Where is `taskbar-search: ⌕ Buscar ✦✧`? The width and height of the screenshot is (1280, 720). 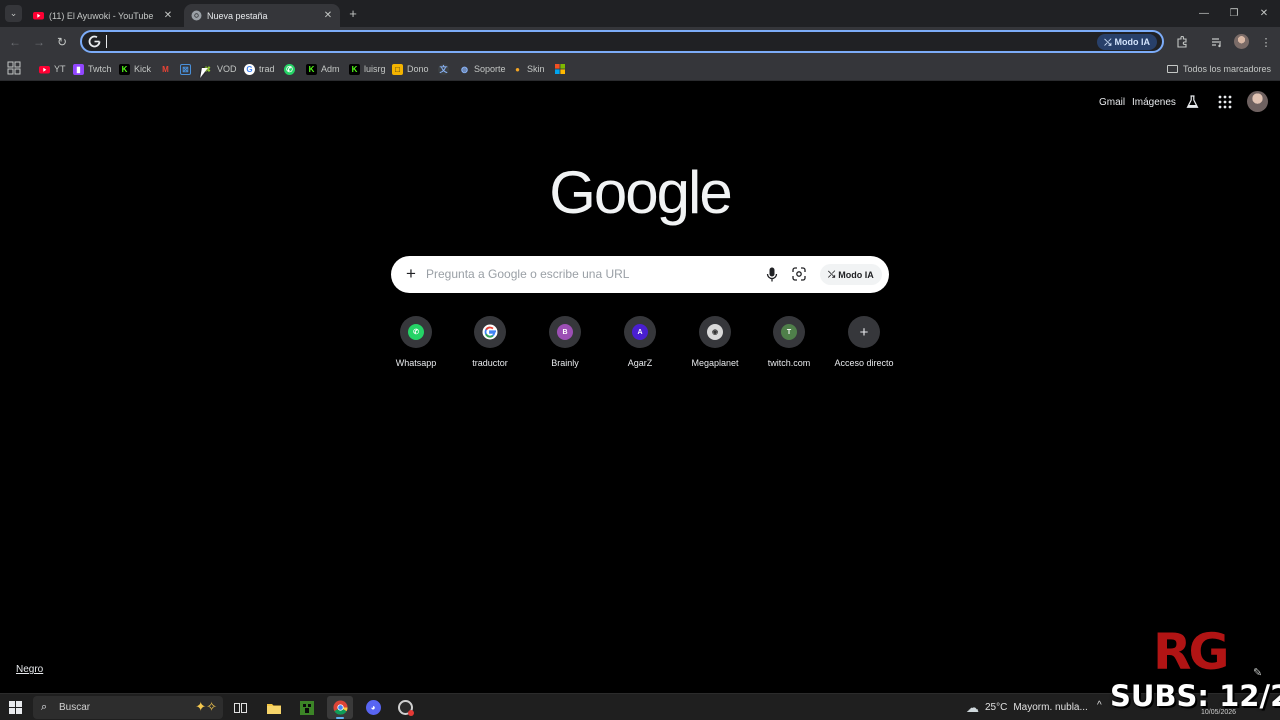 taskbar-search: ⌕ Buscar ✦✧ is located at coordinates (128, 707).